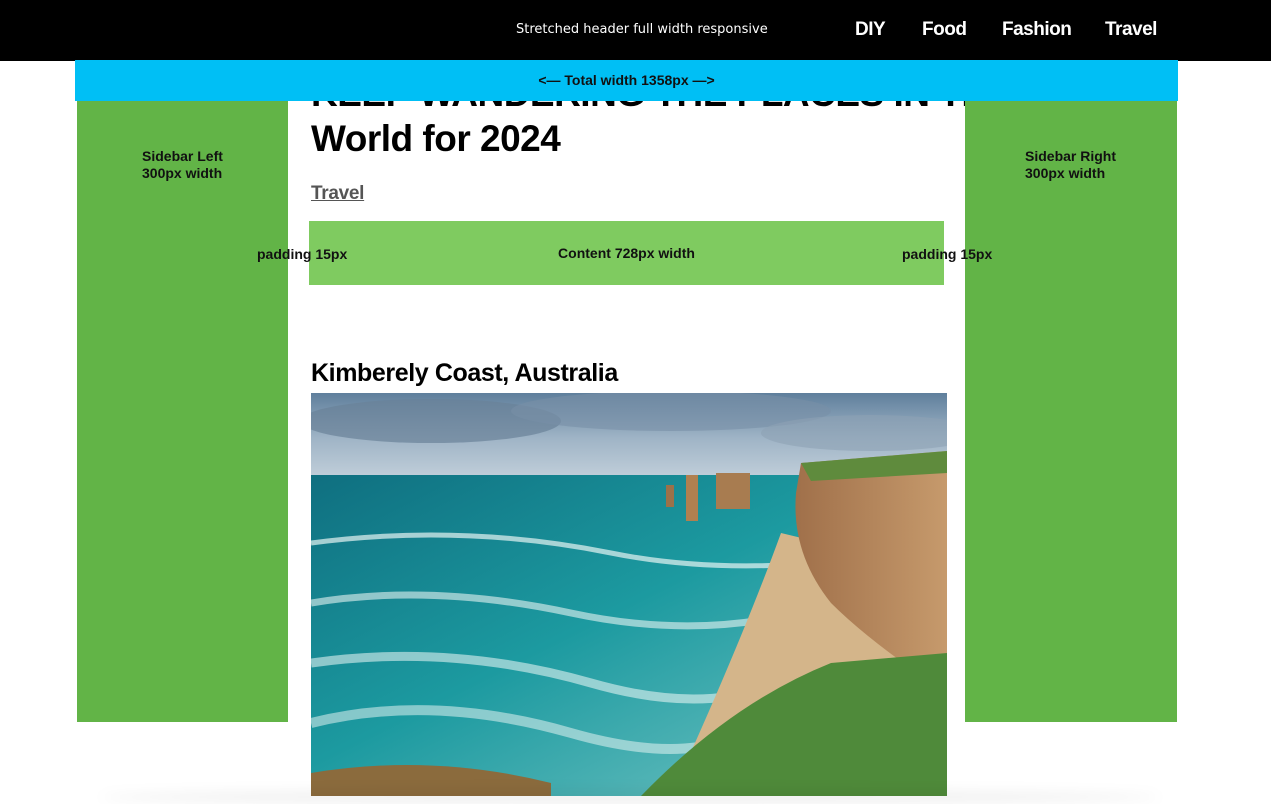  Describe the element at coordinates (182, 164) in the screenshot. I see `sidebar-left-label: Sidebar Left 300px width` at that location.